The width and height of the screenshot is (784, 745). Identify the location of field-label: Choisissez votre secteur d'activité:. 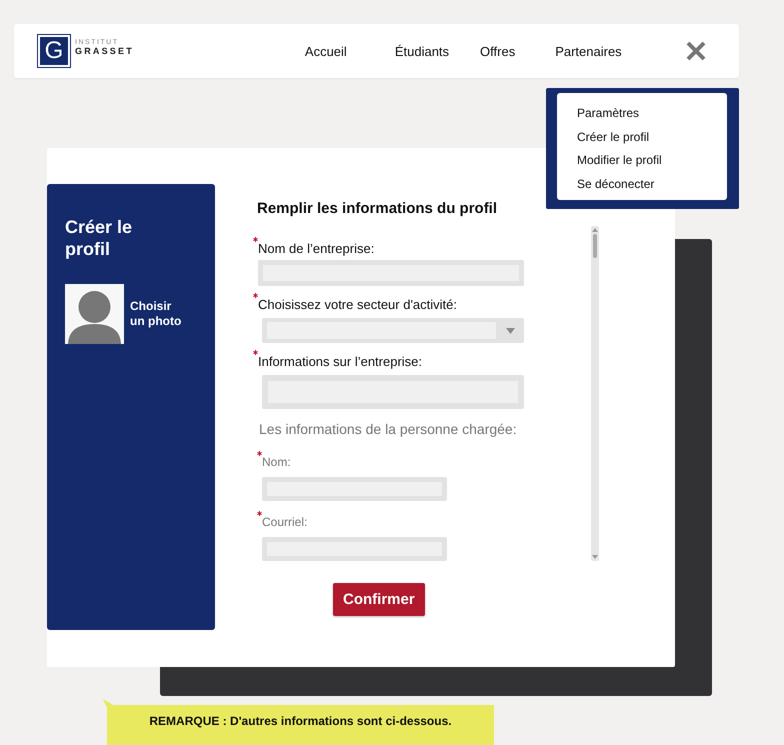
(358, 304).